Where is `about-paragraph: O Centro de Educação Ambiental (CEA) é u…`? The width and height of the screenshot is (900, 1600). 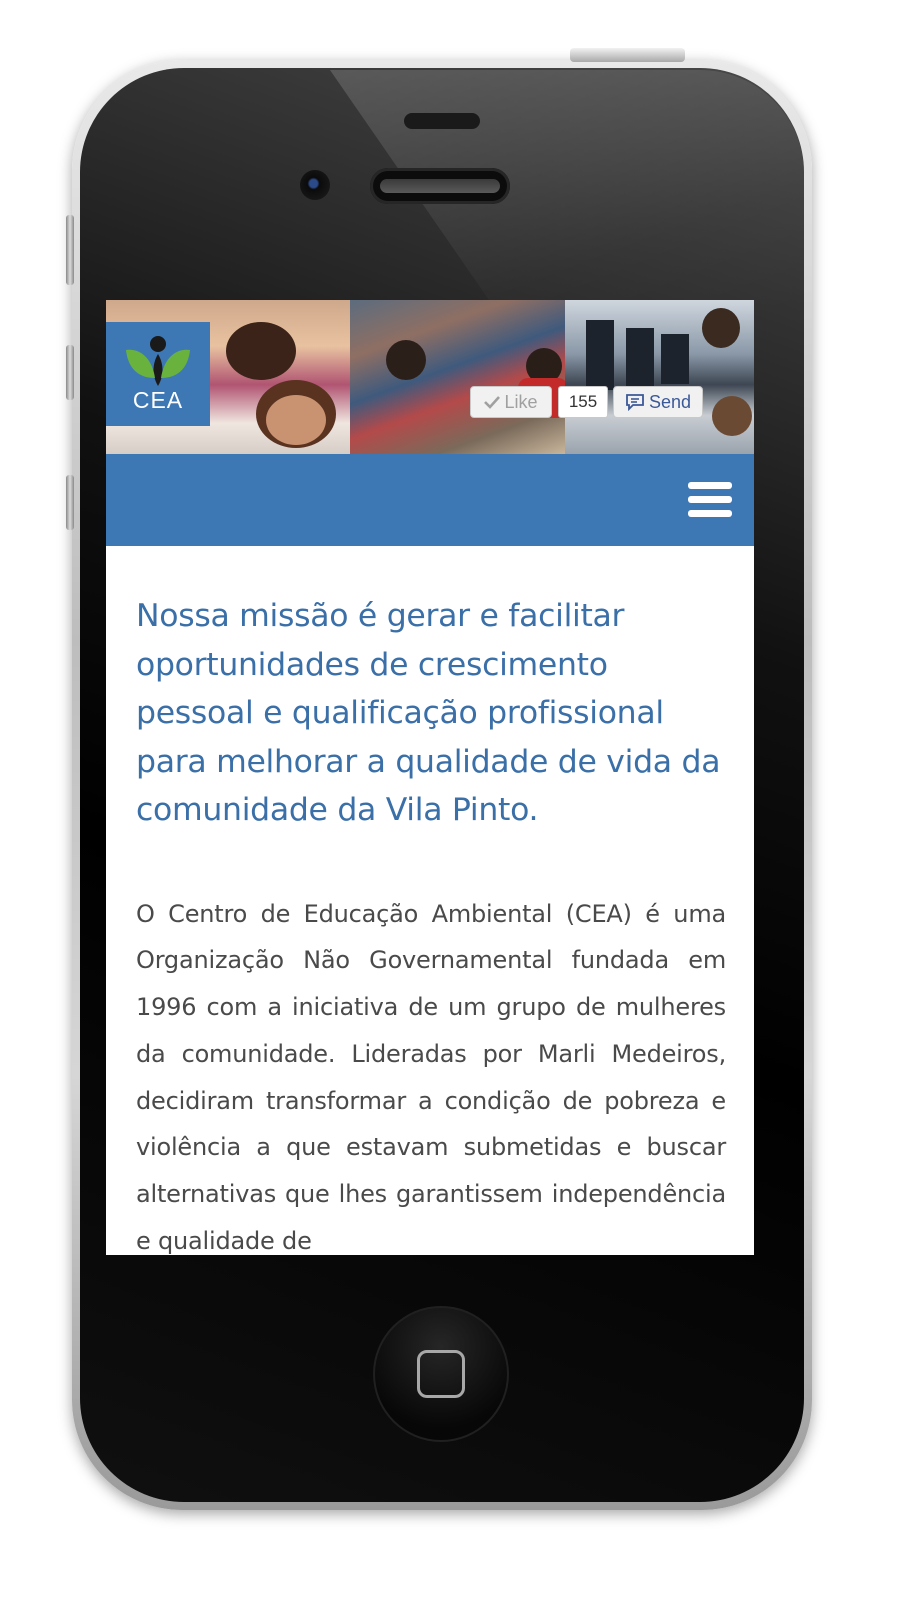 about-paragraph: O Centro de Educação Ambiental (CEA) é u… is located at coordinates (431, 1077).